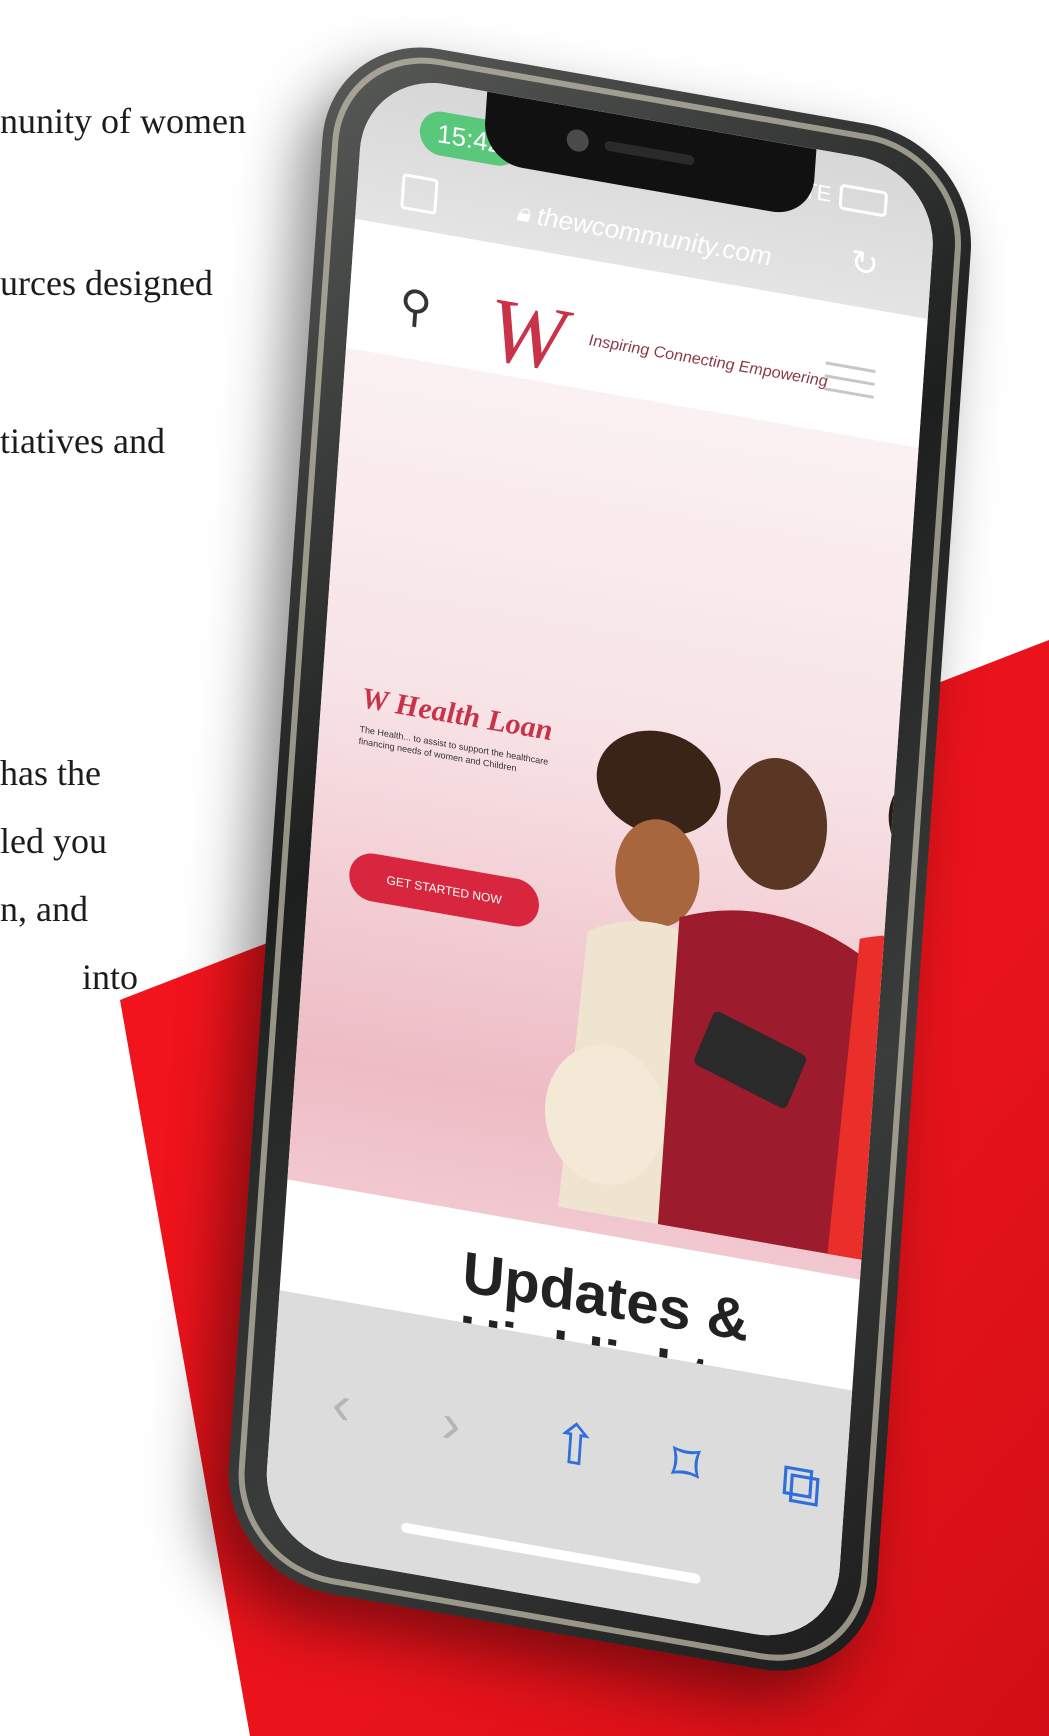 The image size is (1049, 1736). I want to click on lock-icon: 🔒︎, so click(527, 213).